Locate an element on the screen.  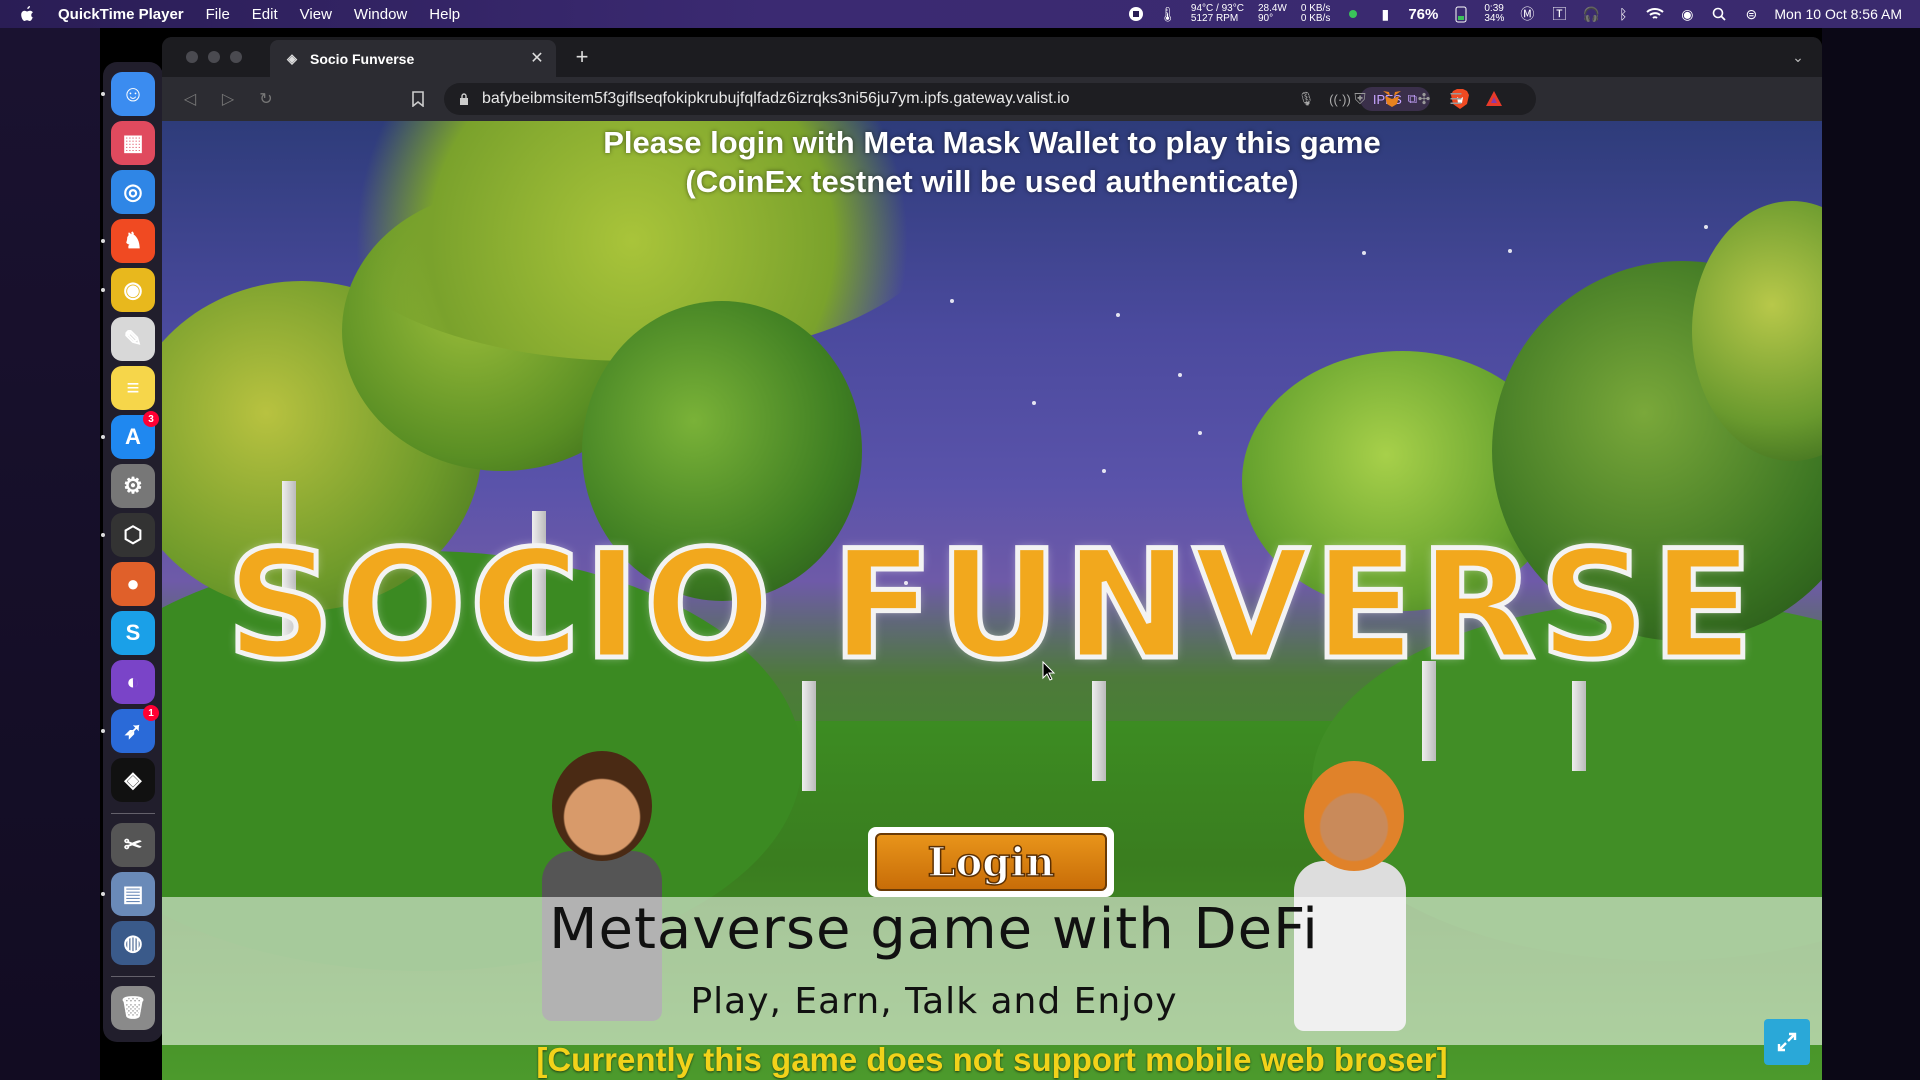
skype-glyph-icon: S is located at coordinates (133, 632).